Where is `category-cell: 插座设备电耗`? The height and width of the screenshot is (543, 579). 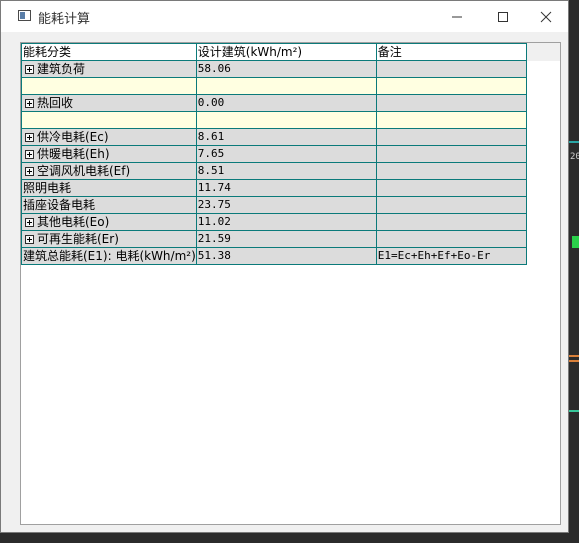 category-cell: 插座设备电耗 is located at coordinates (109, 205).